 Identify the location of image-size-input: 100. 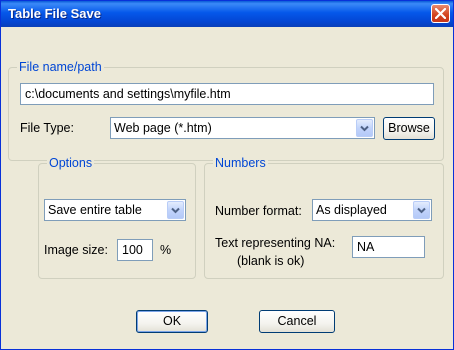
(135, 250).